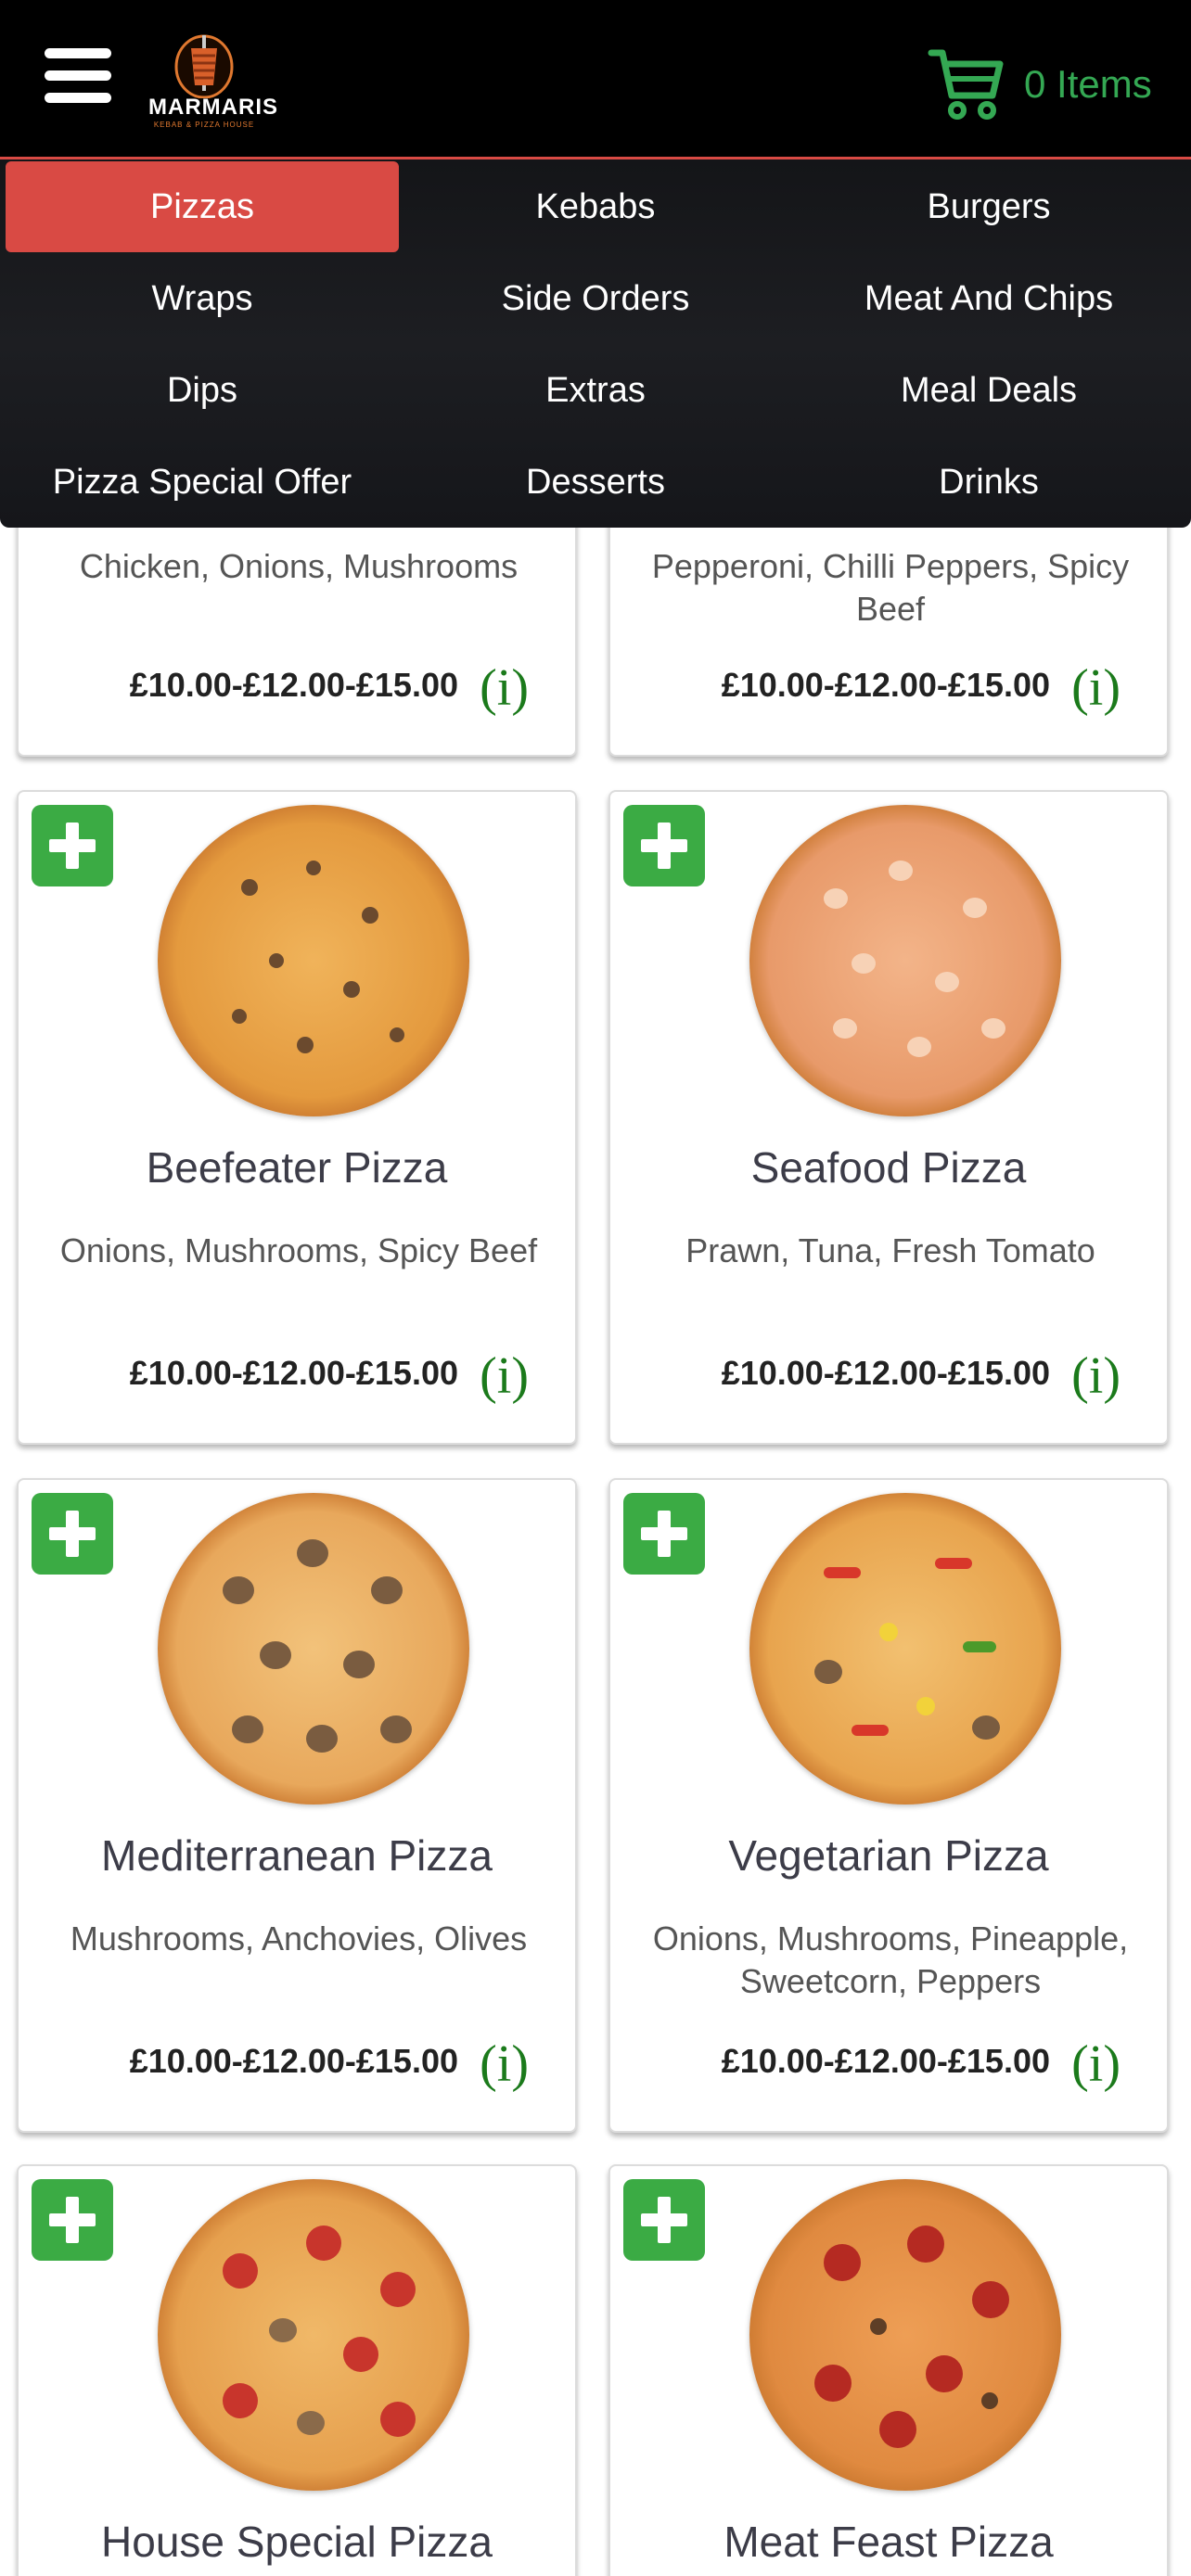 Image resolution: width=1191 pixels, height=2576 pixels. Describe the element at coordinates (202, 207) in the screenshot. I see `category-pizzas: Pizzas` at that location.